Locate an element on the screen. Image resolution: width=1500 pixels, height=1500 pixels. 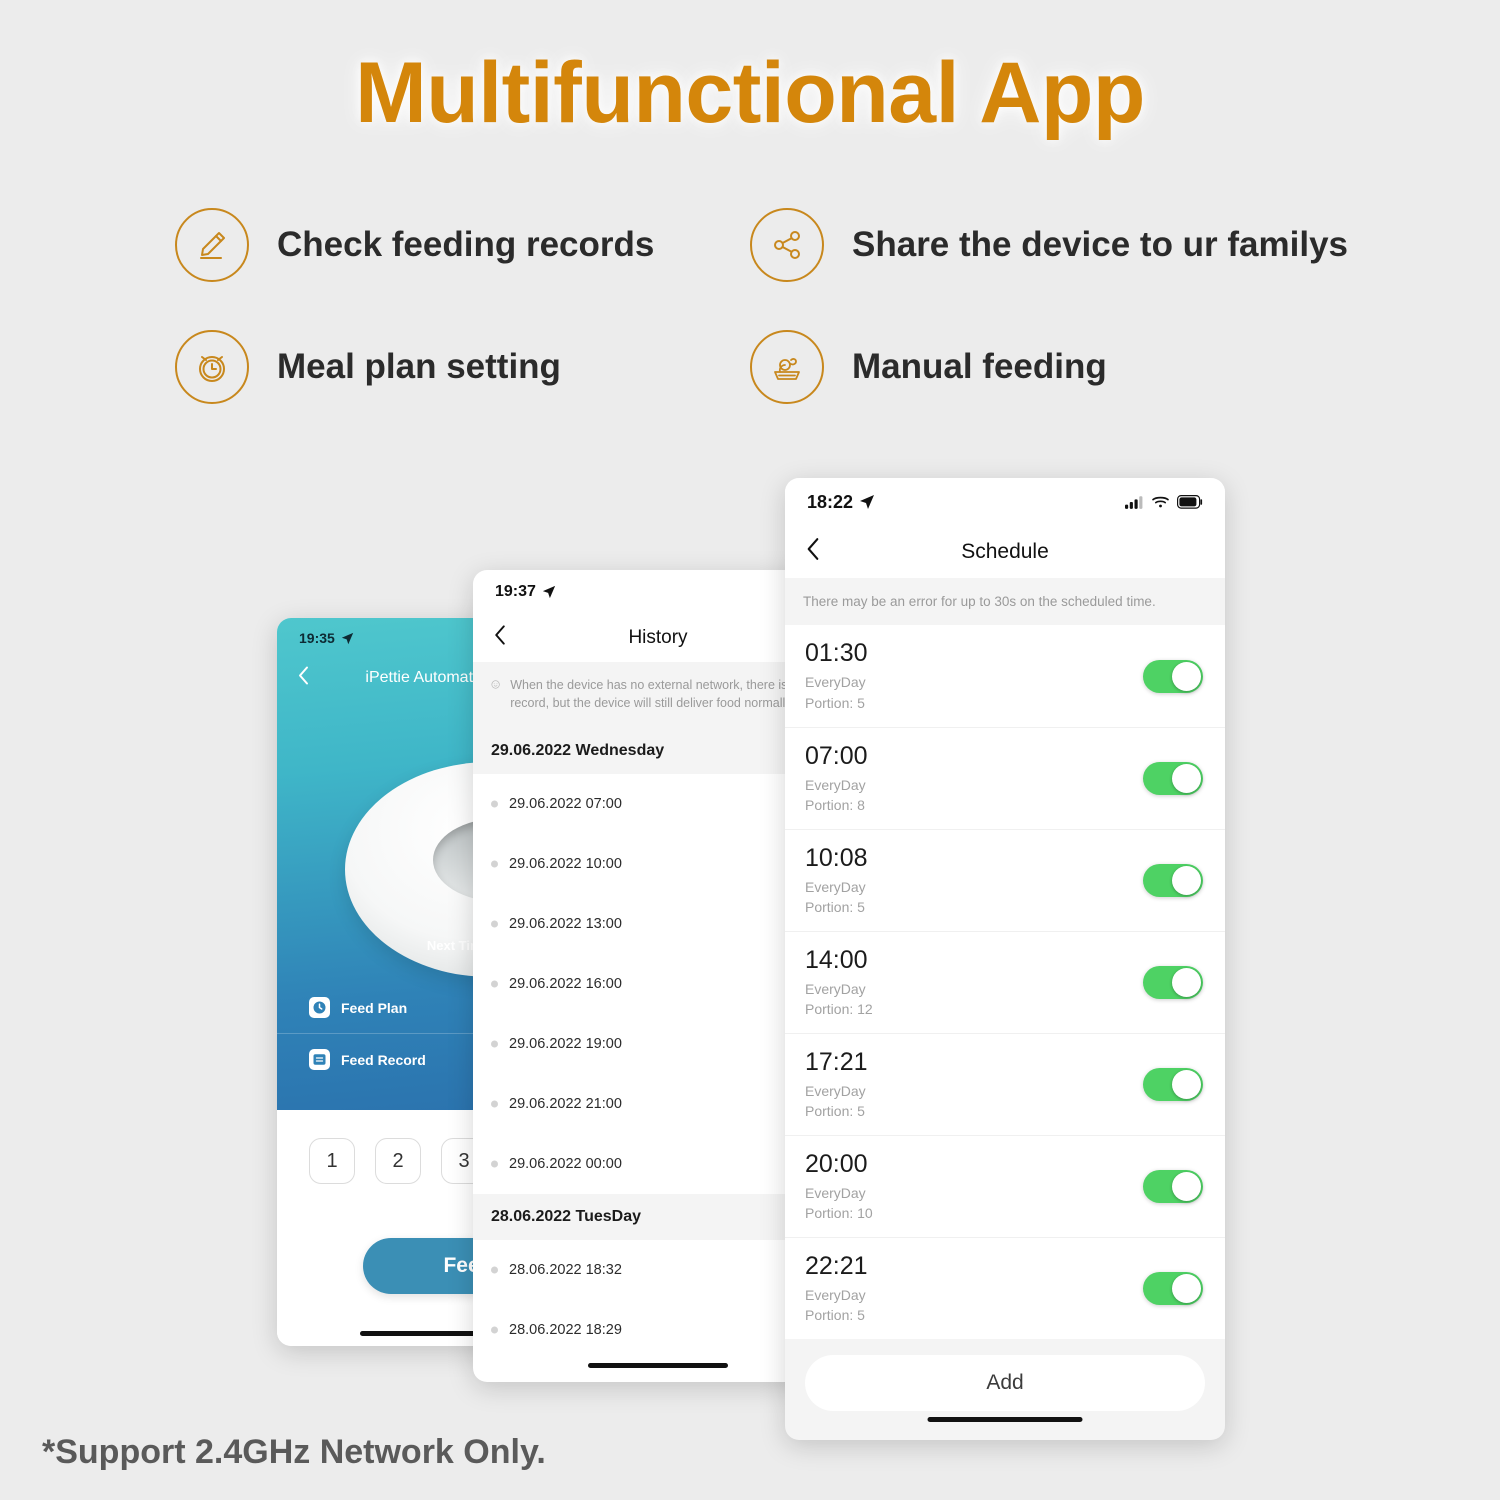
add-section: Add is located at coordinates (1005, 1375).